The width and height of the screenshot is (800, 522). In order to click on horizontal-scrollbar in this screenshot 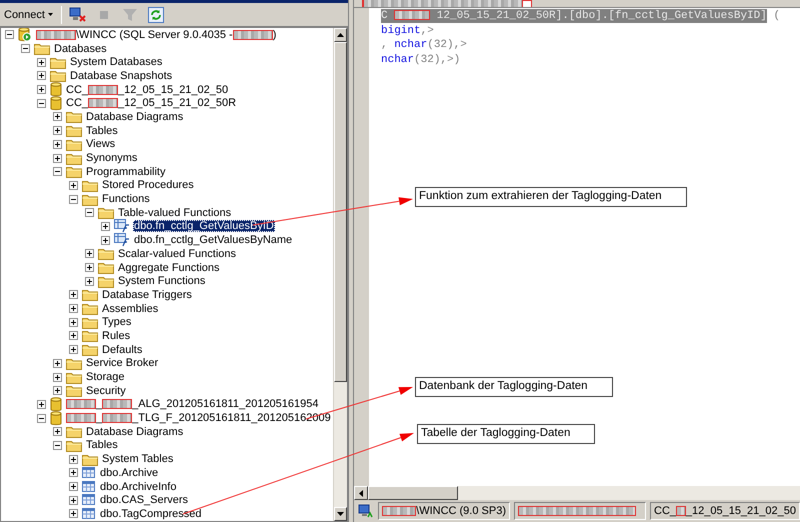, I will do `click(577, 493)`.